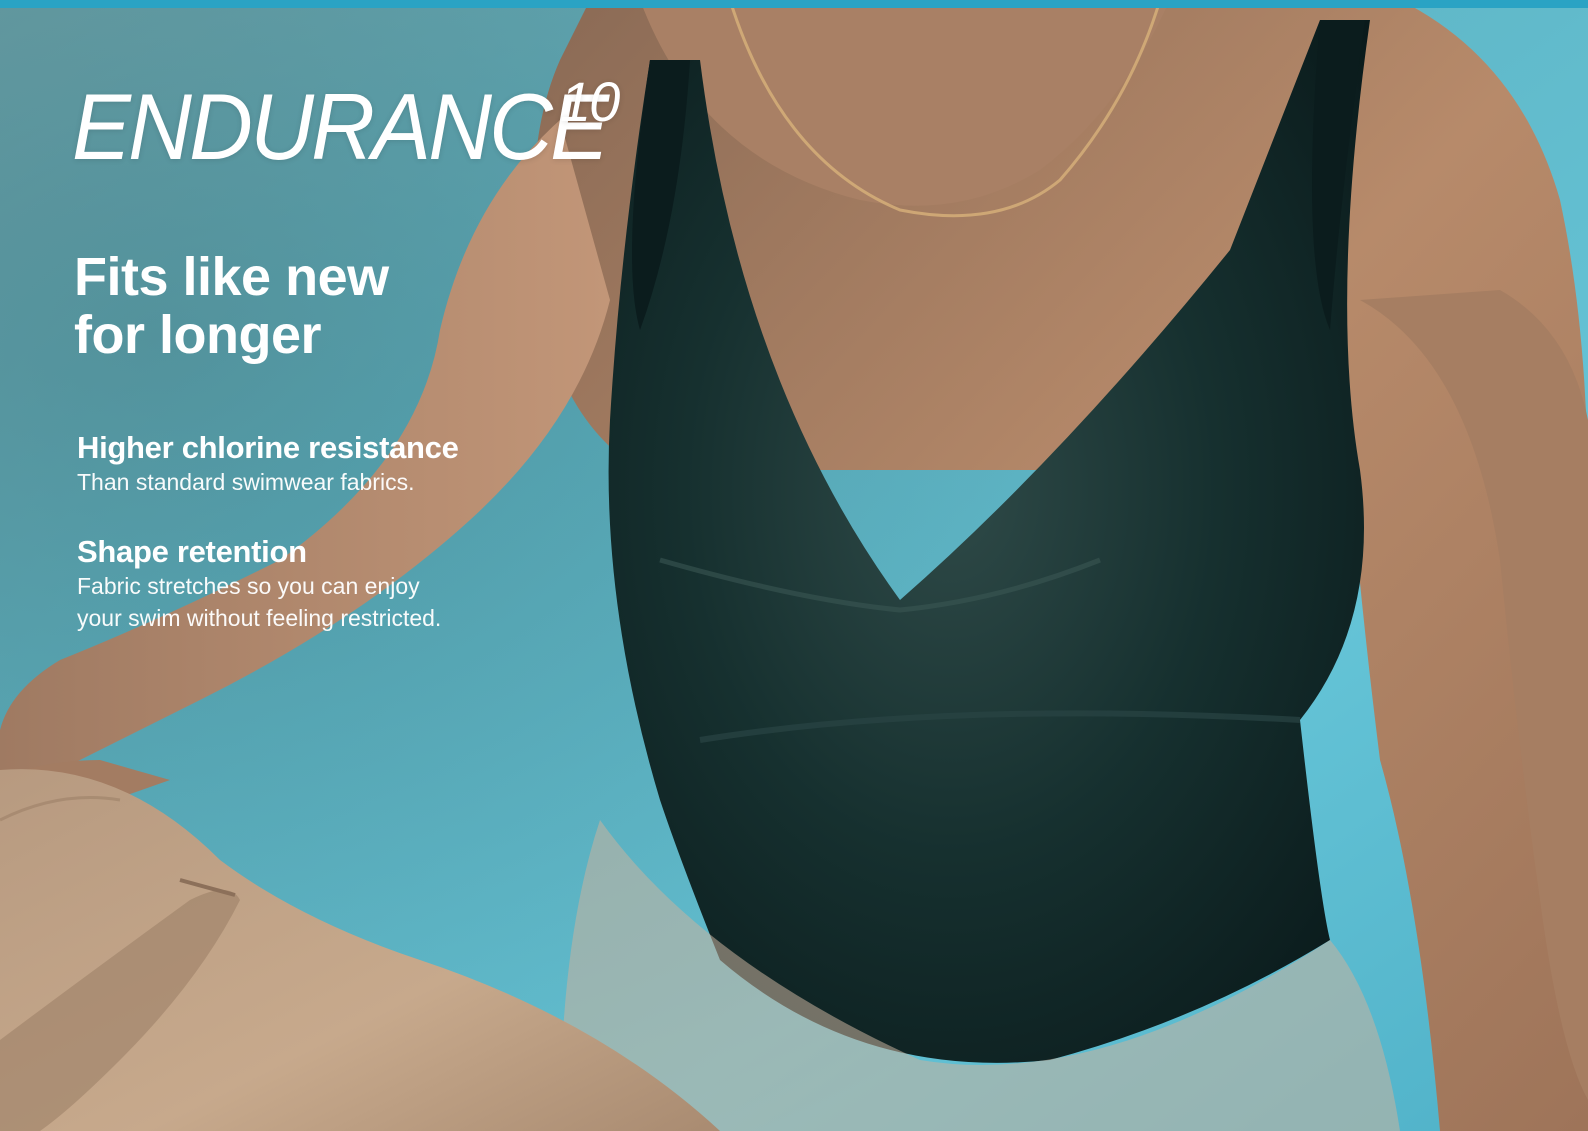 This screenshot has height=1131, width=1588. What do you see at coordinates (248, 586) in the screenshot?
I see `feature-description-line: Fabric stretches so you can enjoy` at bounding box center [248, 586].